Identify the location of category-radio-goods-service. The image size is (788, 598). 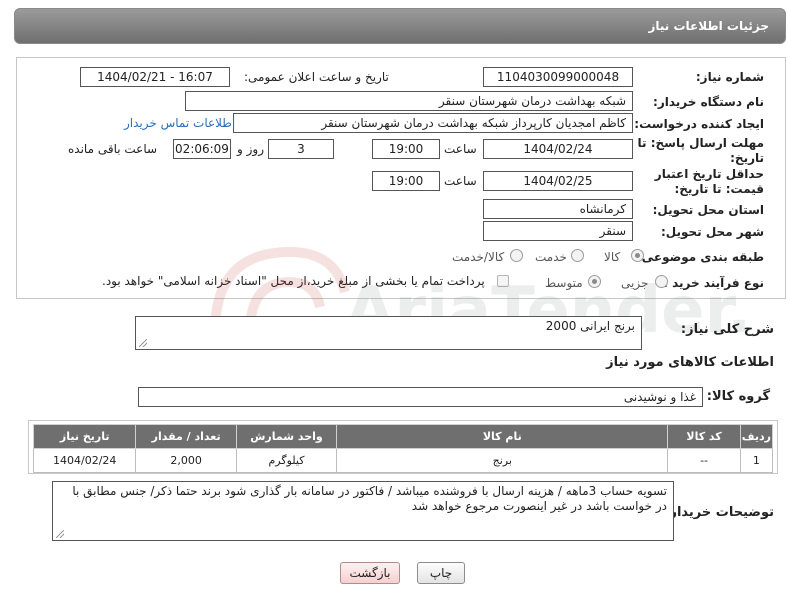
(516, 255).